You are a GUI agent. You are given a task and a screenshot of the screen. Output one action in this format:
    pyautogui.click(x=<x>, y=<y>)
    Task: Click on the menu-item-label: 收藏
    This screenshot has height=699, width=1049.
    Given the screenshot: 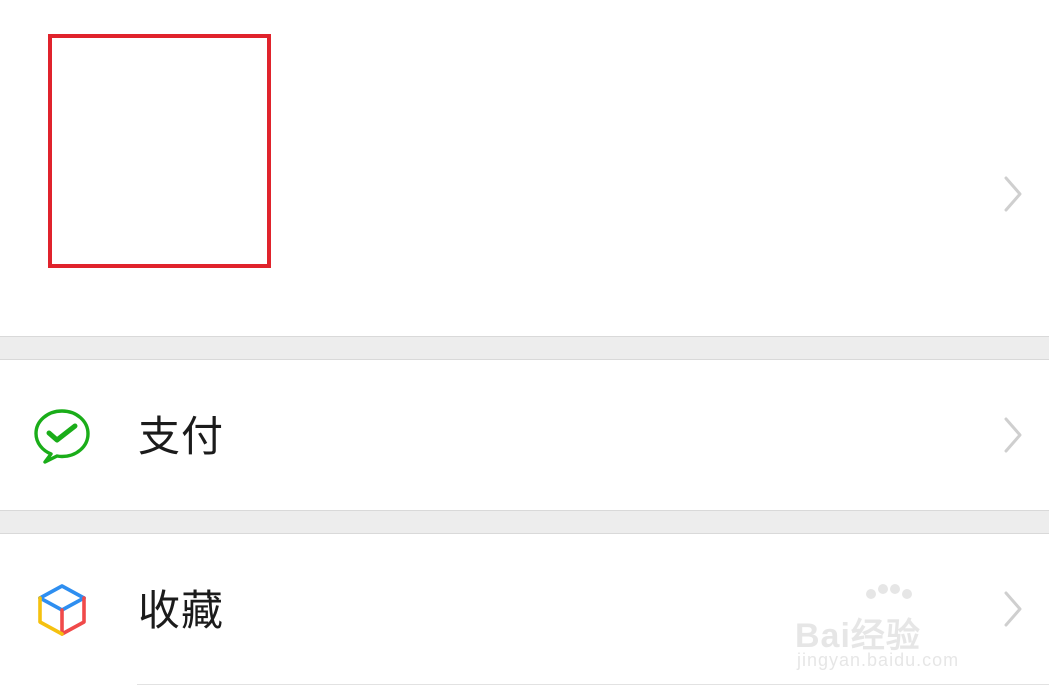 What is the action you would take?
    pyautogui.click(x=181, y=610)
    